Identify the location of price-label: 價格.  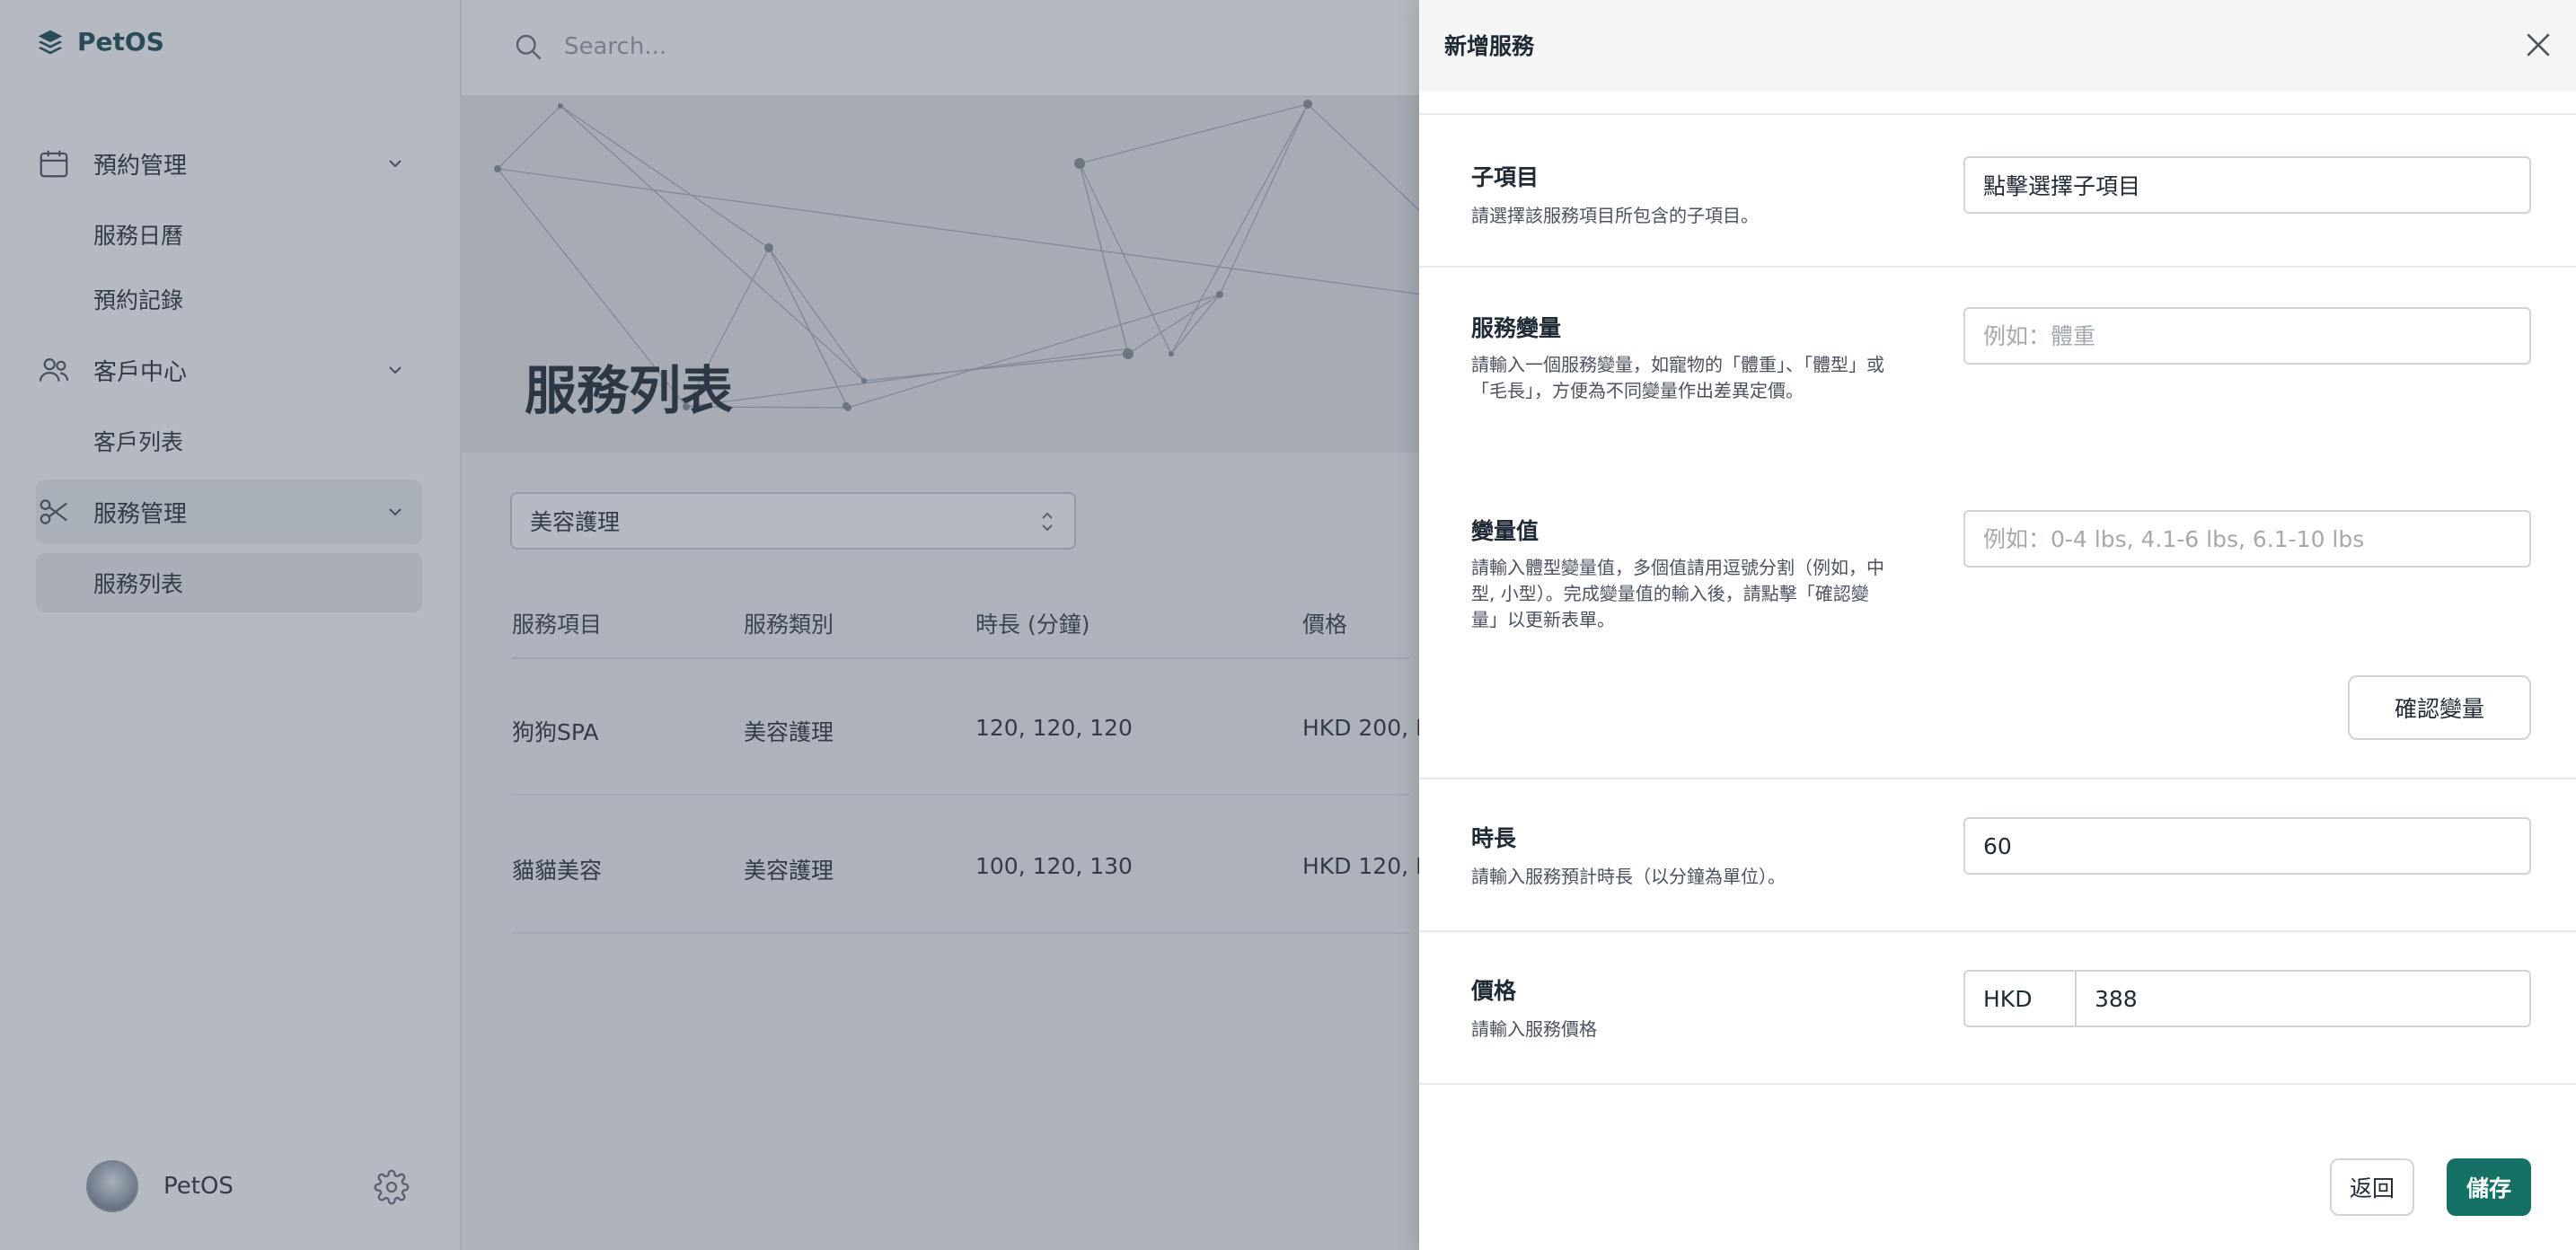
(1494, 991).